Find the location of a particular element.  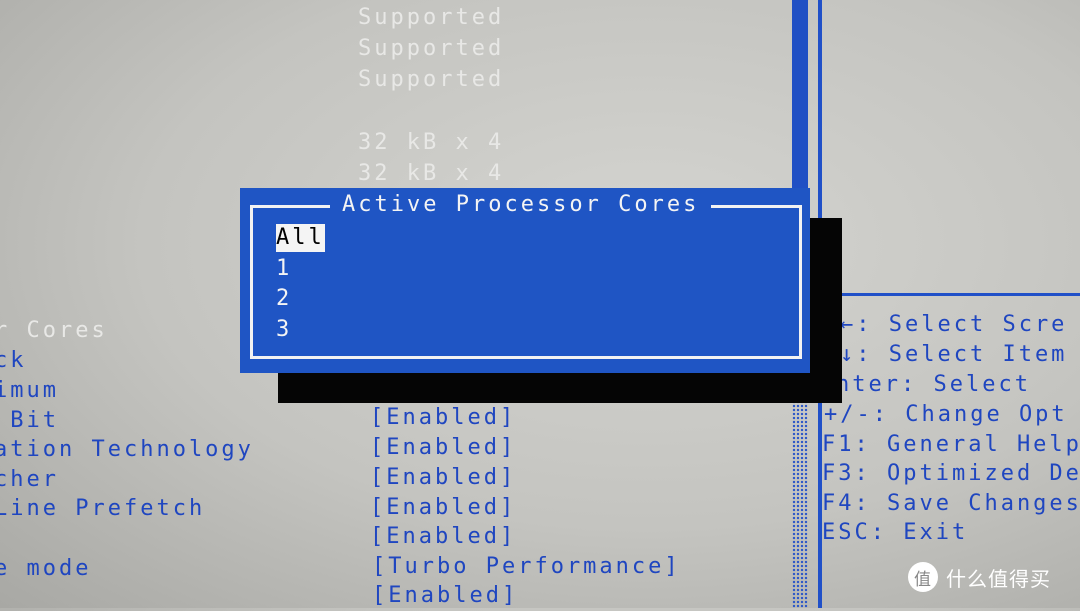

watermark: 值 什么值得买 is located at coordinates (979, 577).